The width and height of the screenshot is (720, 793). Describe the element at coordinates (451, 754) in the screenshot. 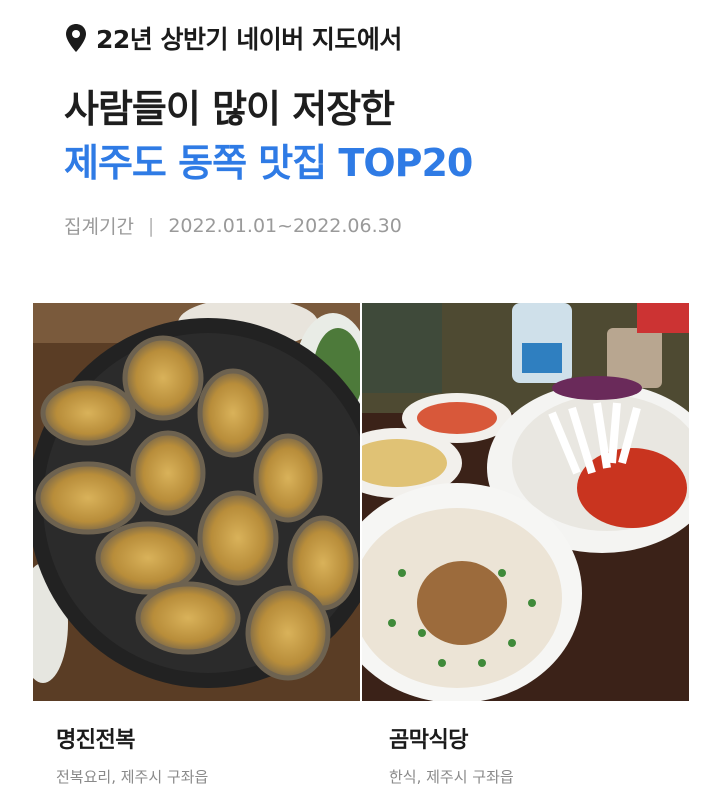

I see `place-card-2: 곰막식당 한식, 제주시 구좌읍` at that location.